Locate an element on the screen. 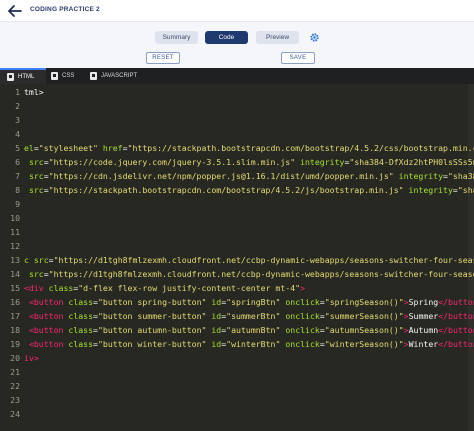  code-token: Autumn is located at coordinates (423, 330).